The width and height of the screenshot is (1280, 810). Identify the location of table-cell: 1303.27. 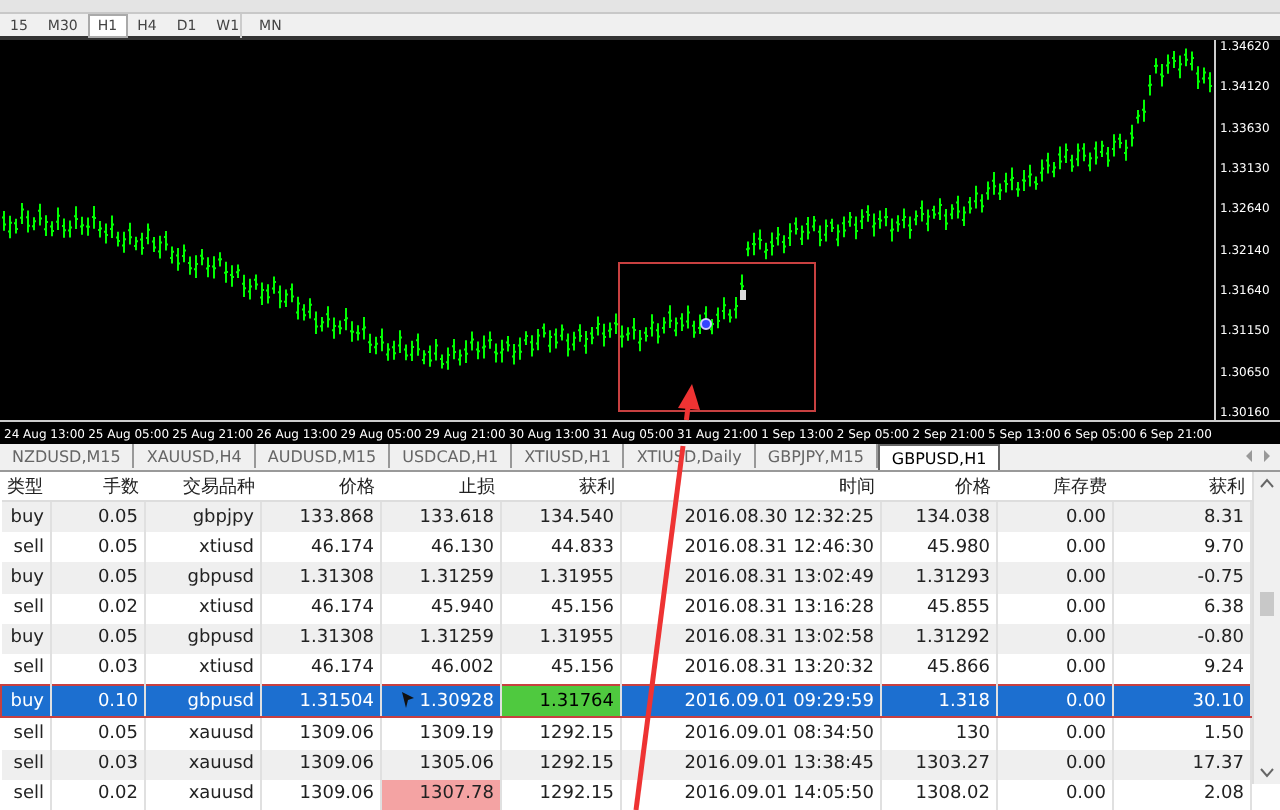
(939, 764).